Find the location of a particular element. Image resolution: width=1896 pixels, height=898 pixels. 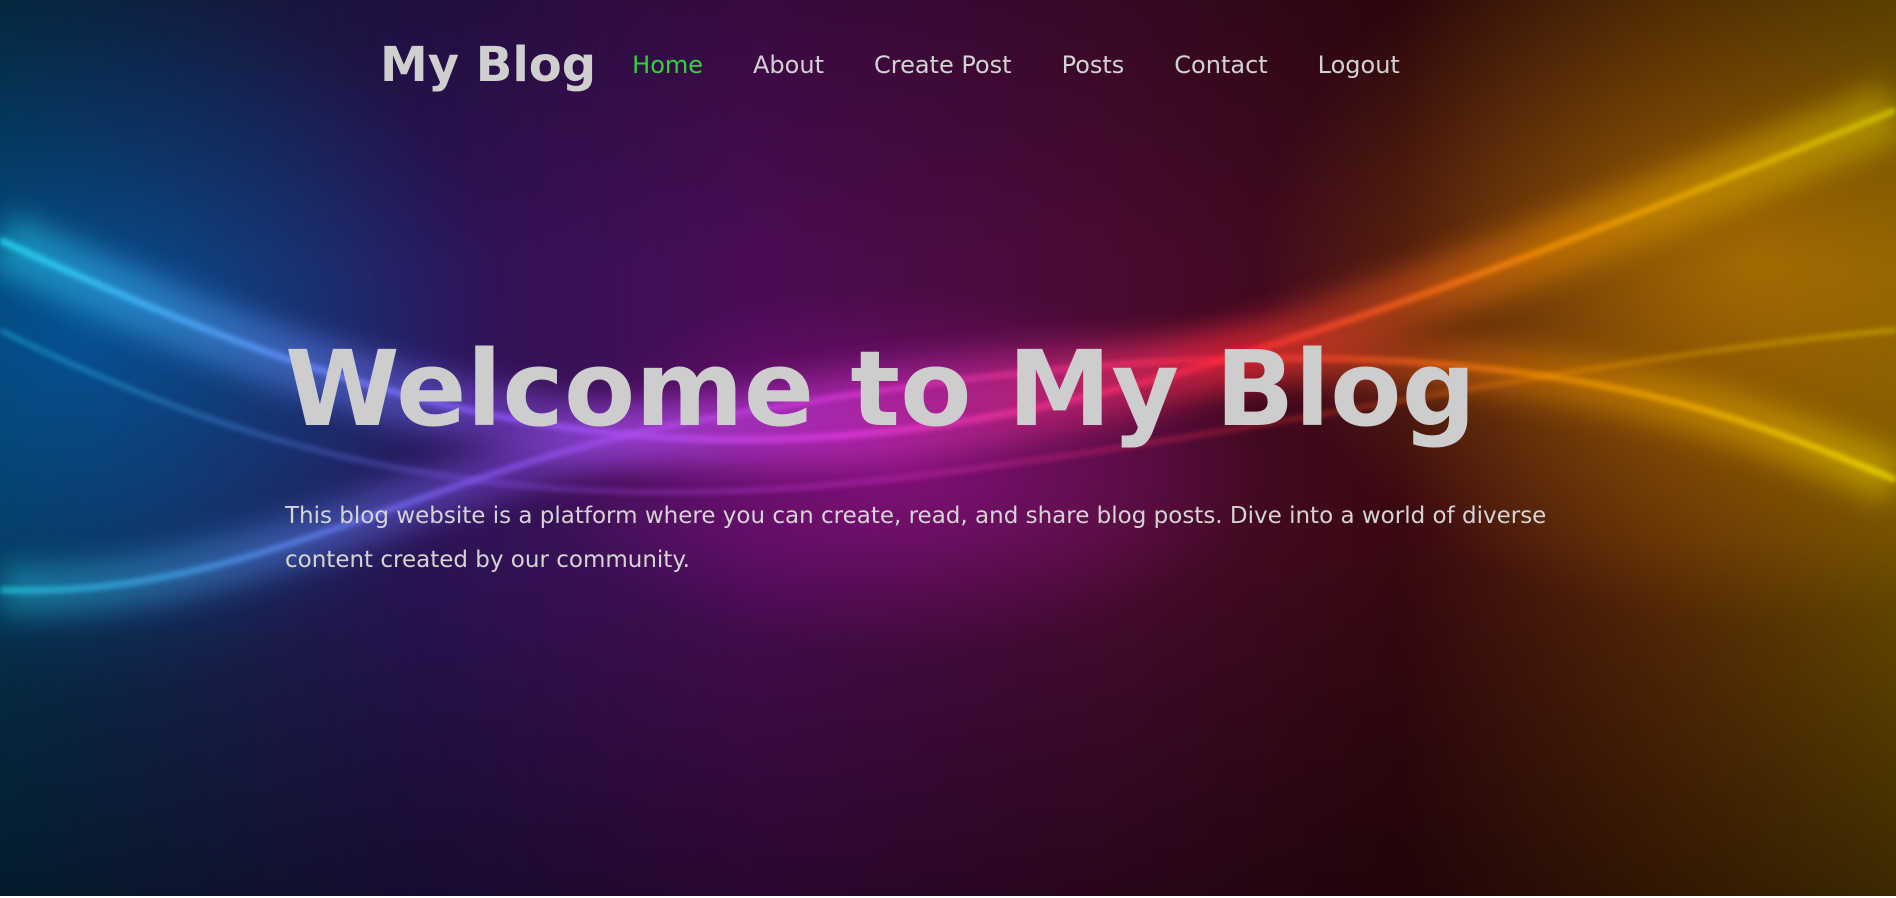

nav-link-posts: Posts is located at coordinates (1093, 65).